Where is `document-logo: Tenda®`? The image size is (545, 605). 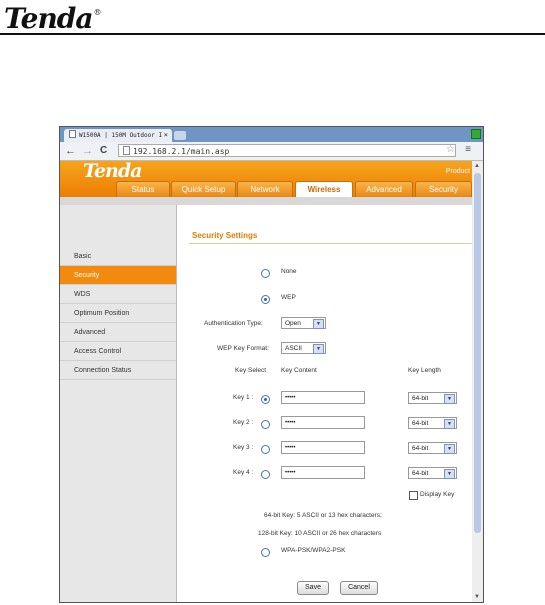
document-logo: Tenda® is located at coordinates (53, 18).